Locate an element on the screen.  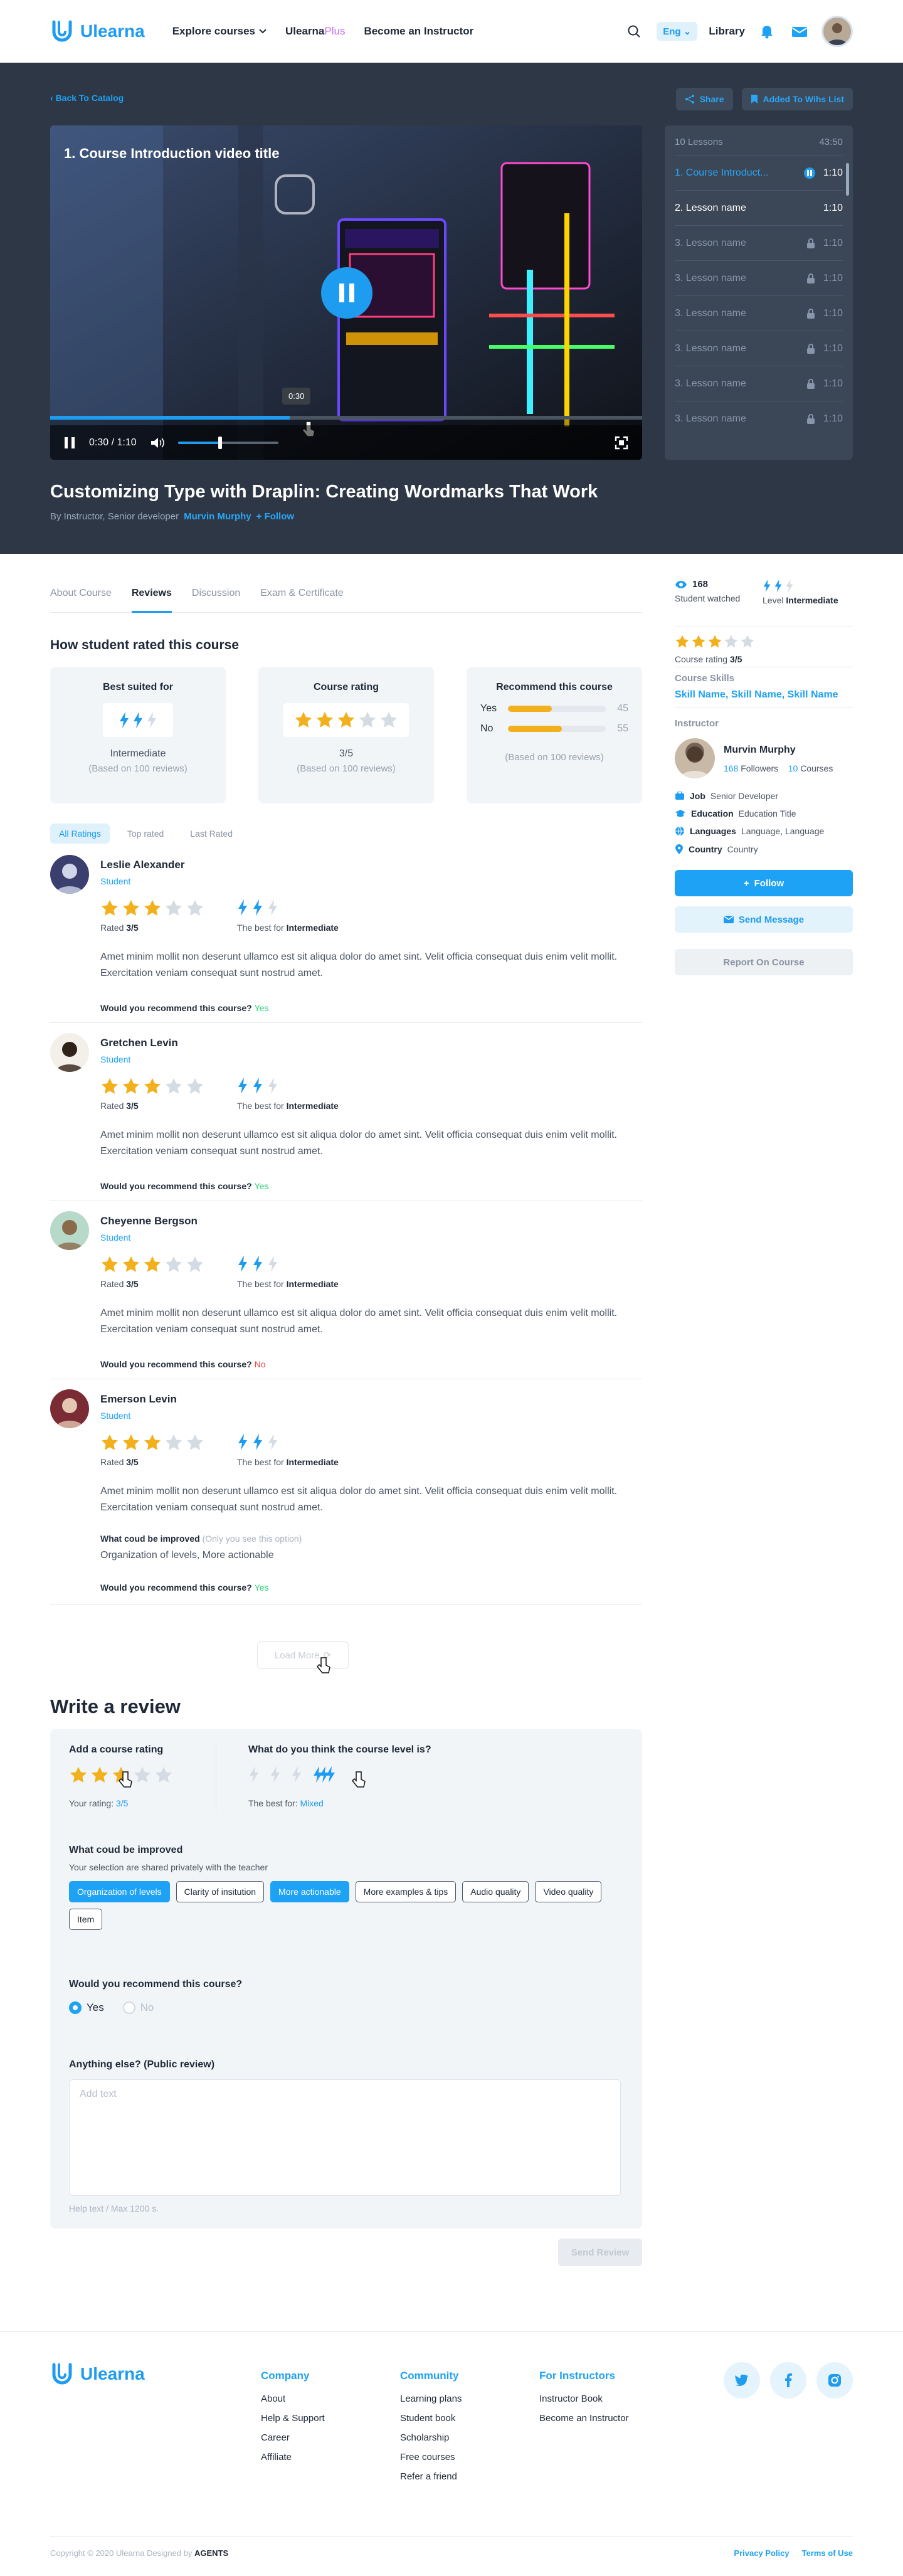
improve-chip: More examples & tips is located at coordinates (406, 1891).